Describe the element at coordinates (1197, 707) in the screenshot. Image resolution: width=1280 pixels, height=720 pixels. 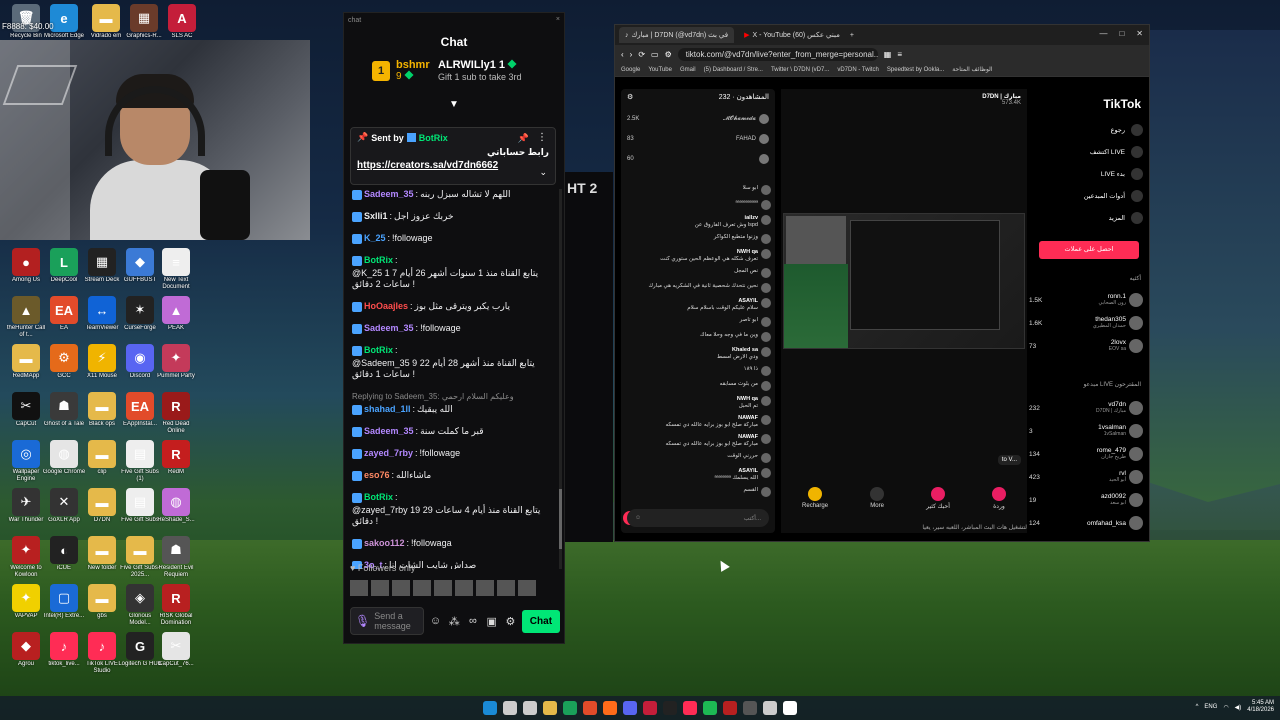
I see `chevron-up-icon: ^` at that location.